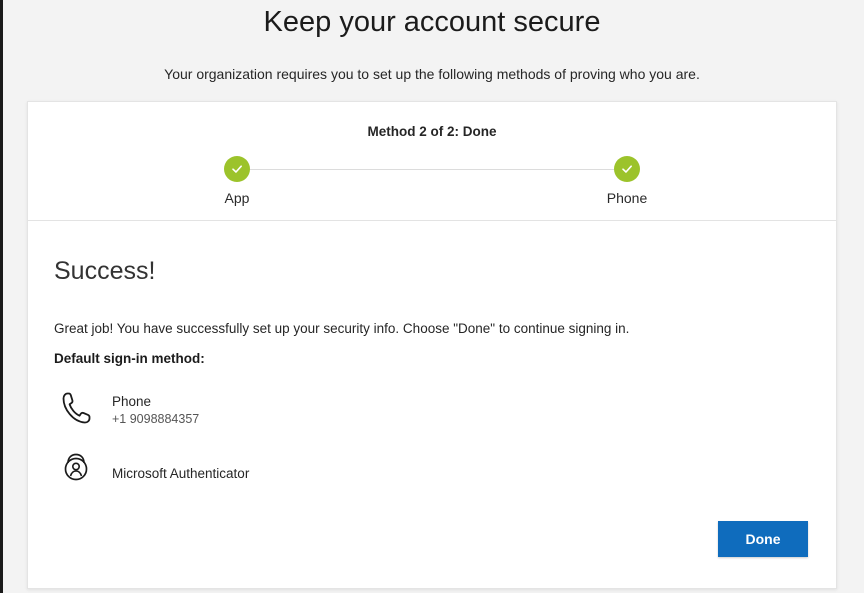 Image resolution: width=864 pixels, height=593 pixels. Describe the element at coordinates (129, 358) in the screenshot. I see `default-method-label: Default sign-in method:` at that location.